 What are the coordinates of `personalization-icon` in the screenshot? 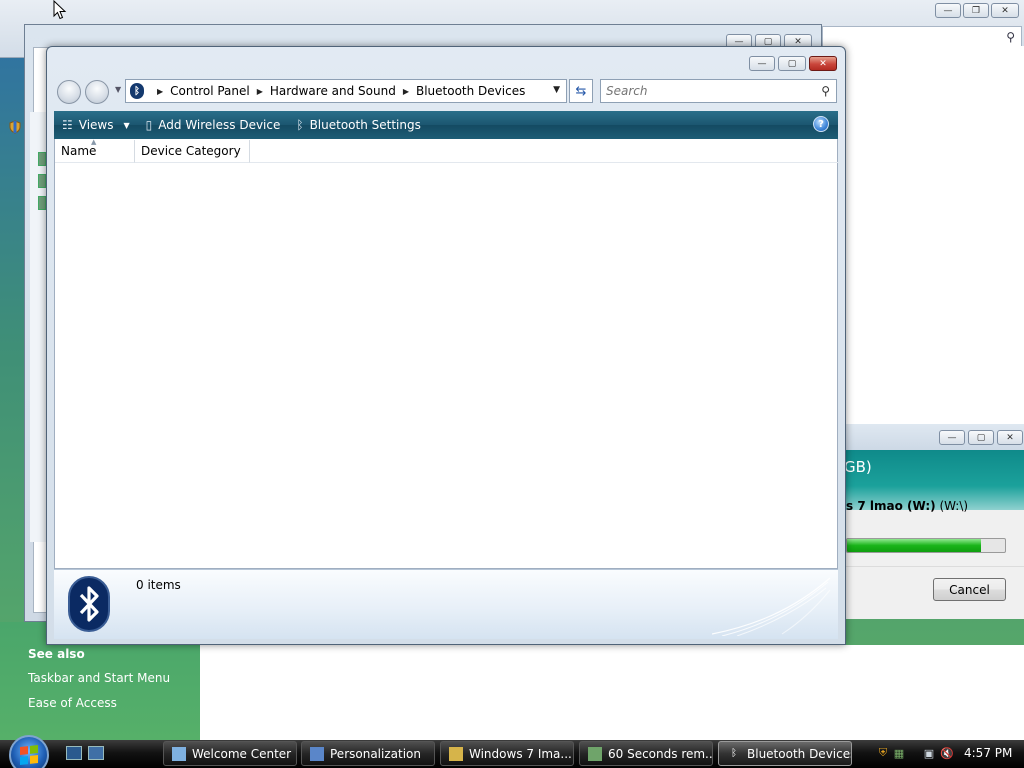 It's located at (317, 753).